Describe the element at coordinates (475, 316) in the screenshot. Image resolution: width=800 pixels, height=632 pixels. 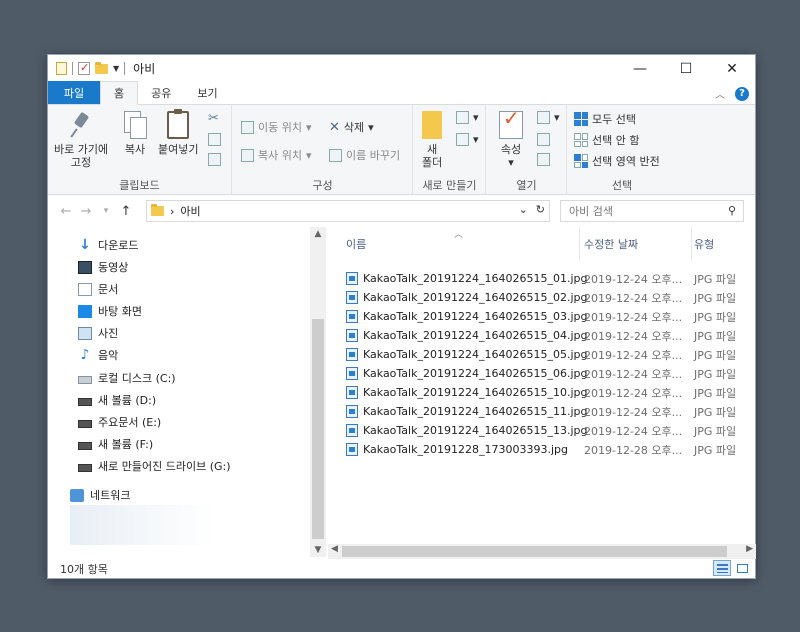
I see `file-name: KakaoTalk_20191224_164026515_03.jpg` at that location.